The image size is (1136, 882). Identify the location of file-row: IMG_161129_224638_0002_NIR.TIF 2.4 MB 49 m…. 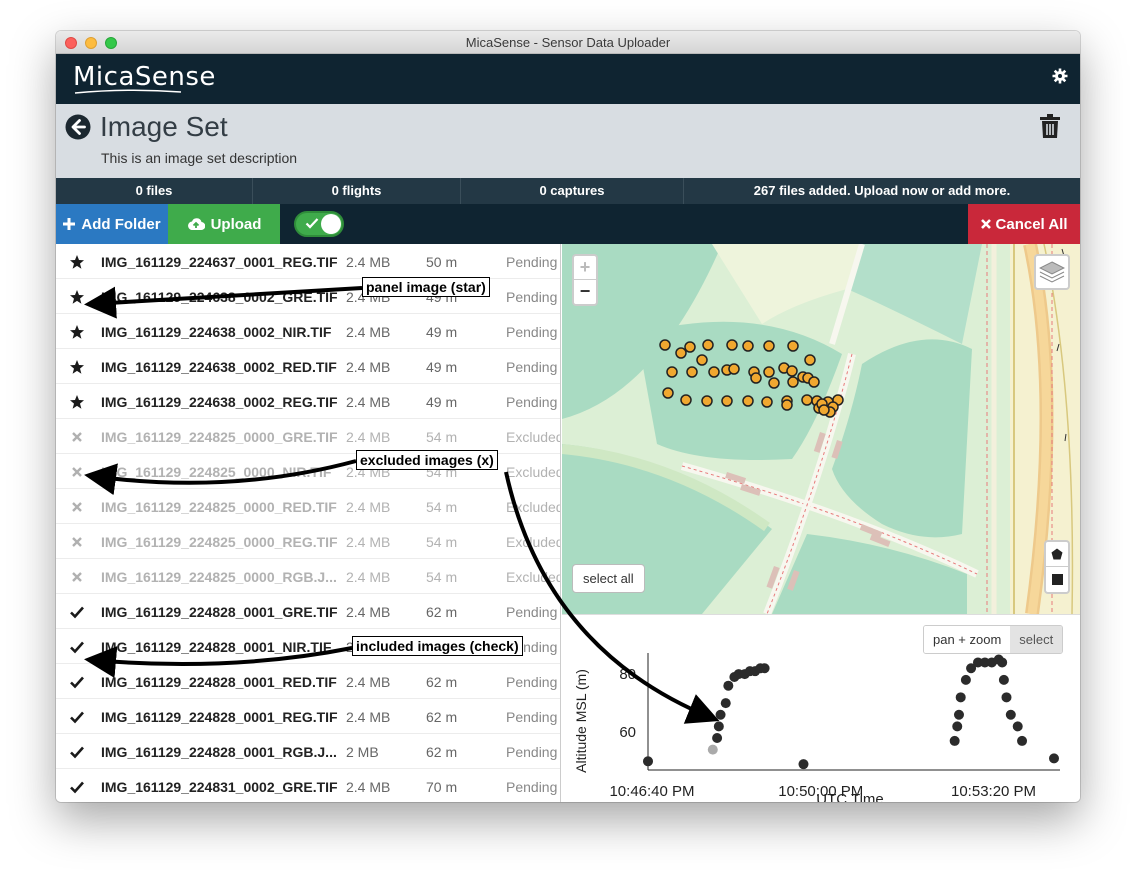
(308, 331).